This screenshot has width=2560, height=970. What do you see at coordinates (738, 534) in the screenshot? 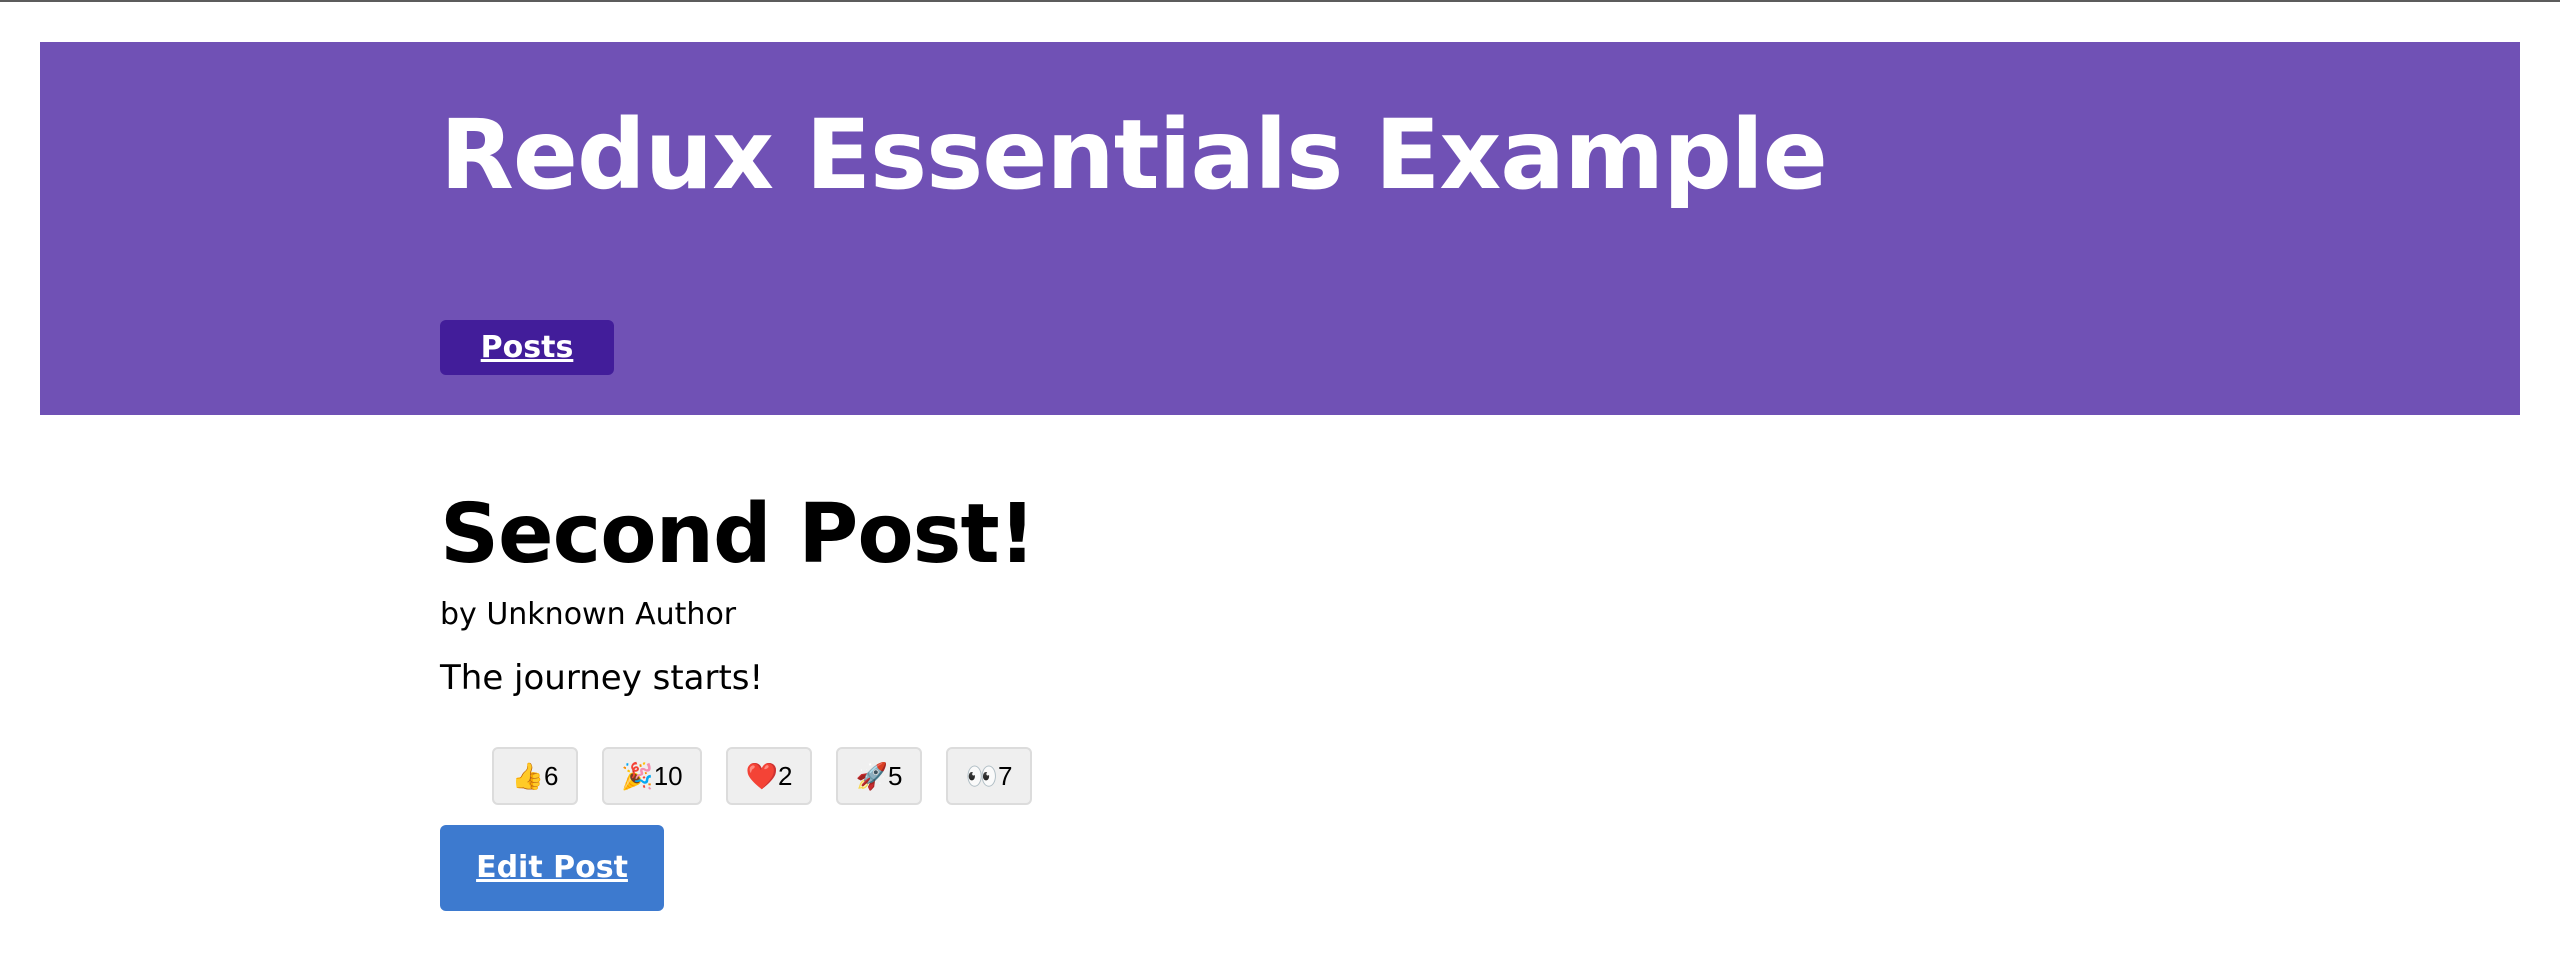
I see `post-title: Second Post!` at bounding box center [738, 534].